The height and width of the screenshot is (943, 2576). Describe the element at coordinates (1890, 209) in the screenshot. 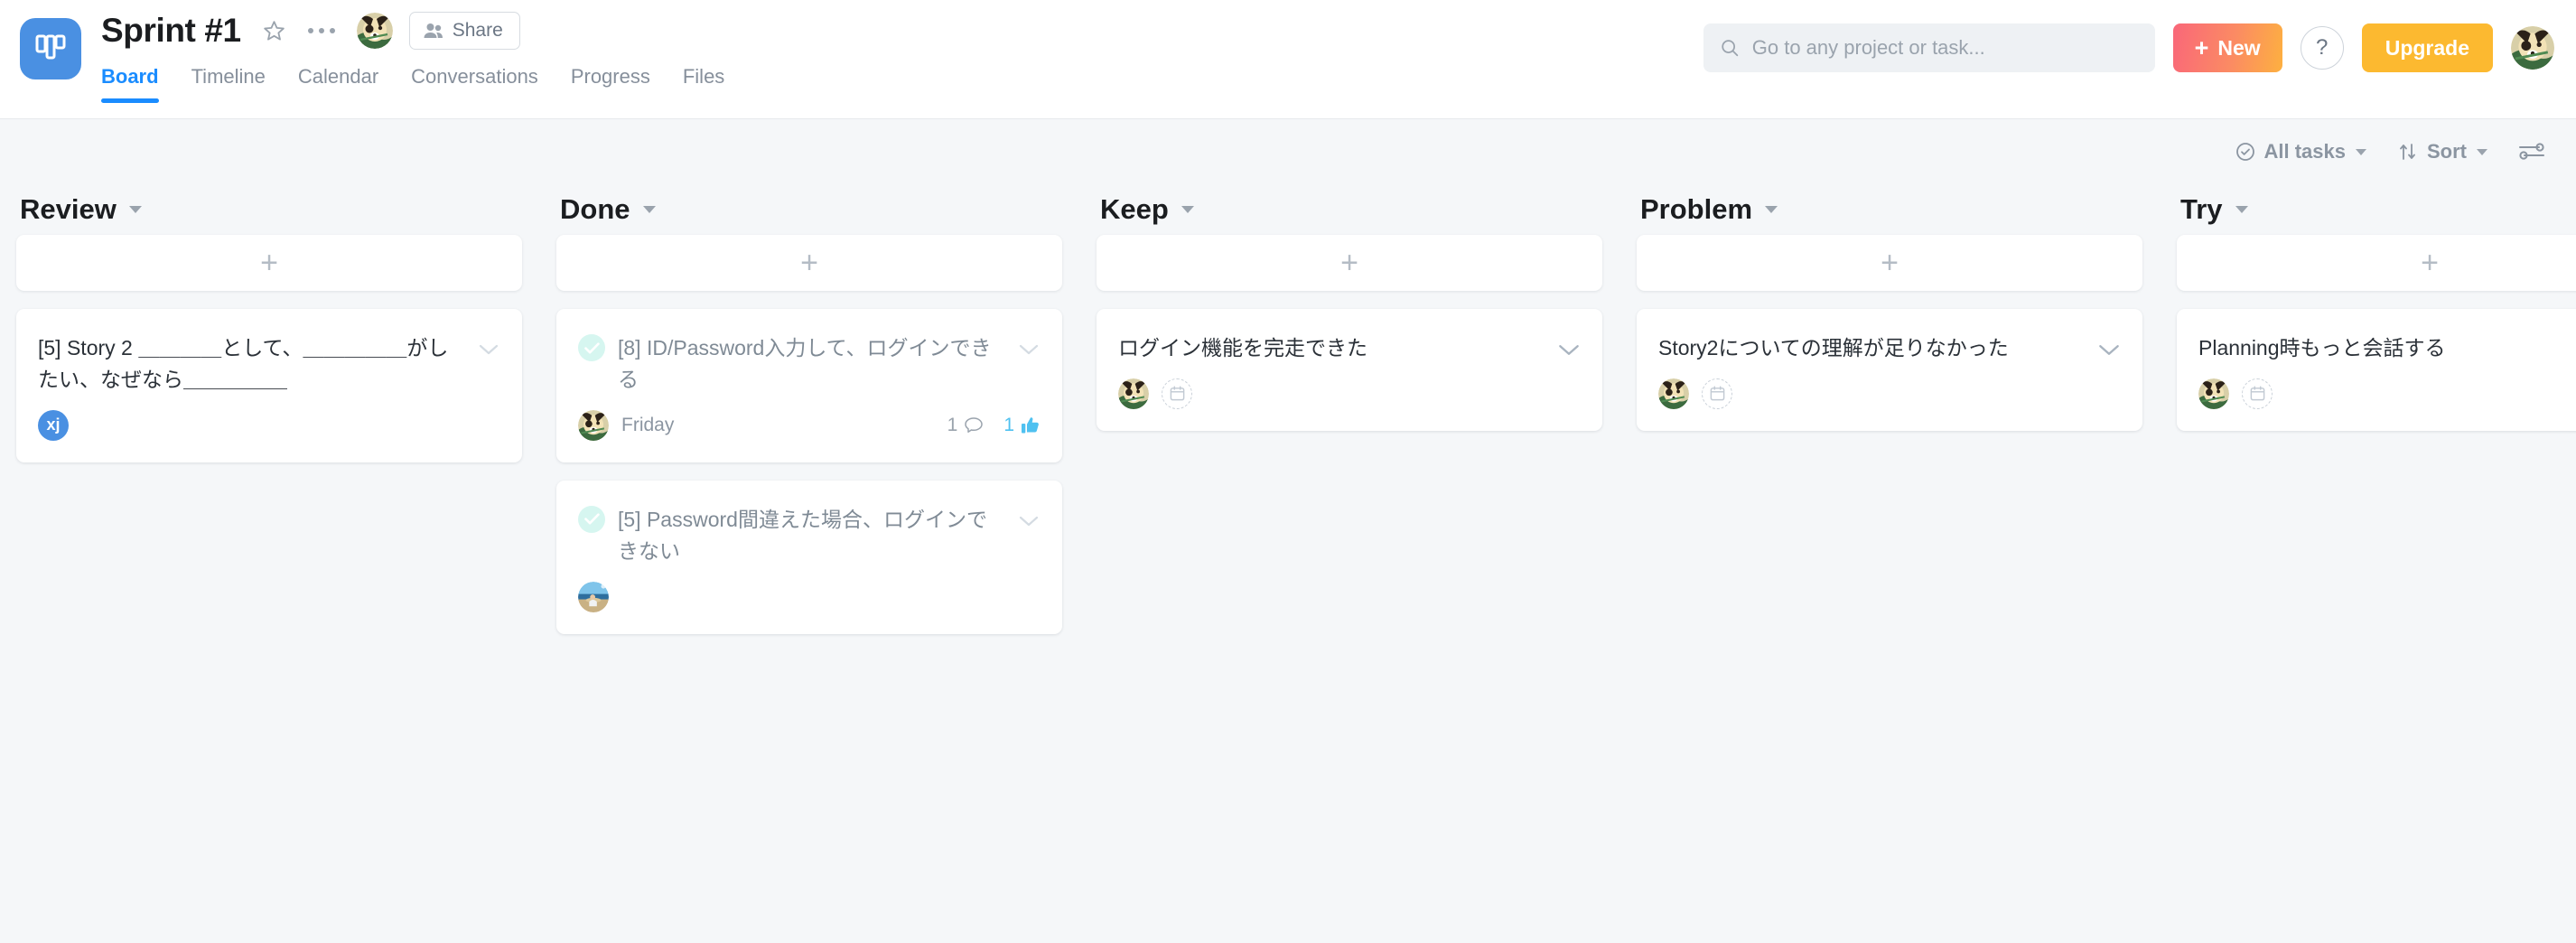

I see `column-header: Problem` at that location.